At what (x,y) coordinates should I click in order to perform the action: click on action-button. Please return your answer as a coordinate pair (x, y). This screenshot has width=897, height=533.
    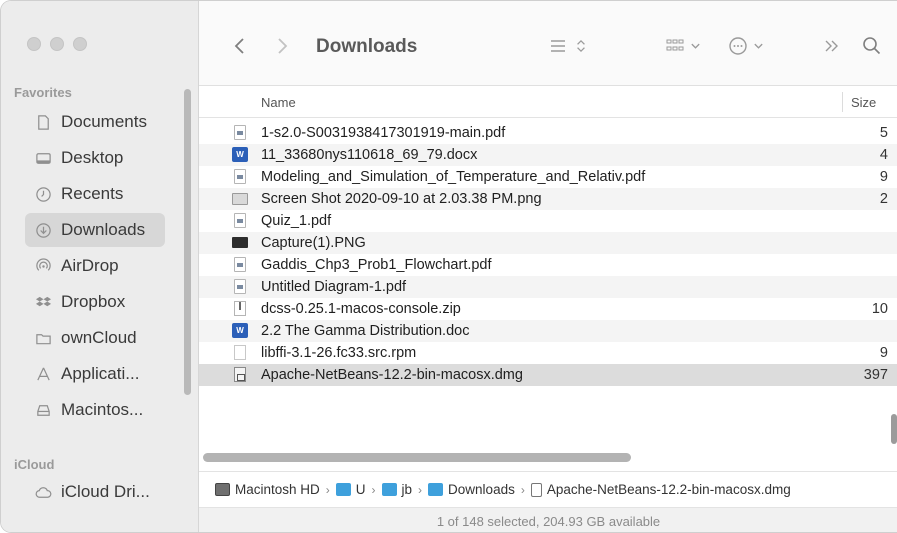
    Looking at the image, I should click on (745, 49).